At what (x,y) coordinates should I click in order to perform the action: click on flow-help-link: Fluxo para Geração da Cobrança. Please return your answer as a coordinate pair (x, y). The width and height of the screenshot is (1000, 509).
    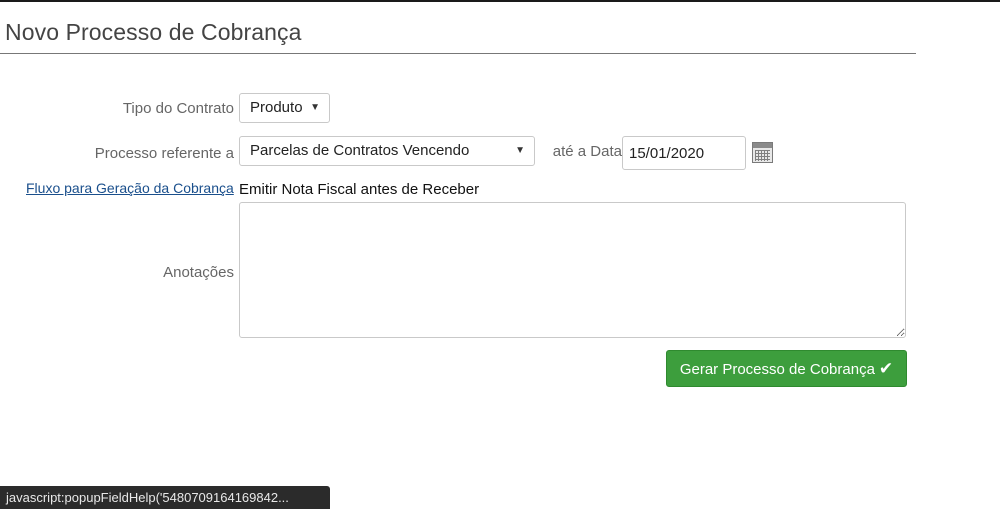
    Looking at the image, I should click on (130, 188).